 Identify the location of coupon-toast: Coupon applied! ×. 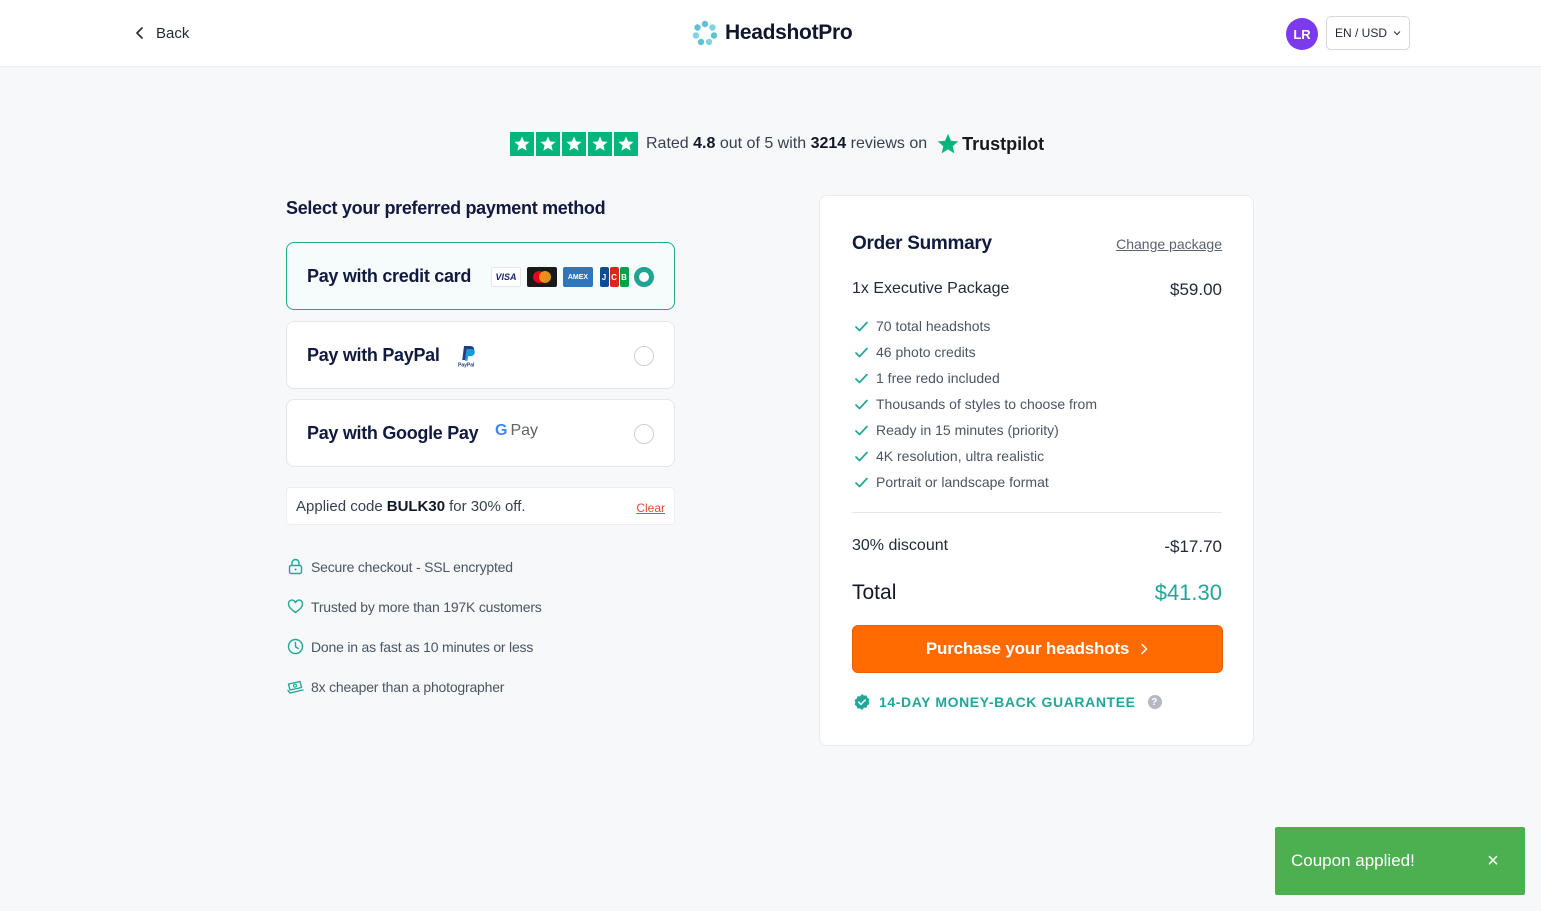
(1400, 861).